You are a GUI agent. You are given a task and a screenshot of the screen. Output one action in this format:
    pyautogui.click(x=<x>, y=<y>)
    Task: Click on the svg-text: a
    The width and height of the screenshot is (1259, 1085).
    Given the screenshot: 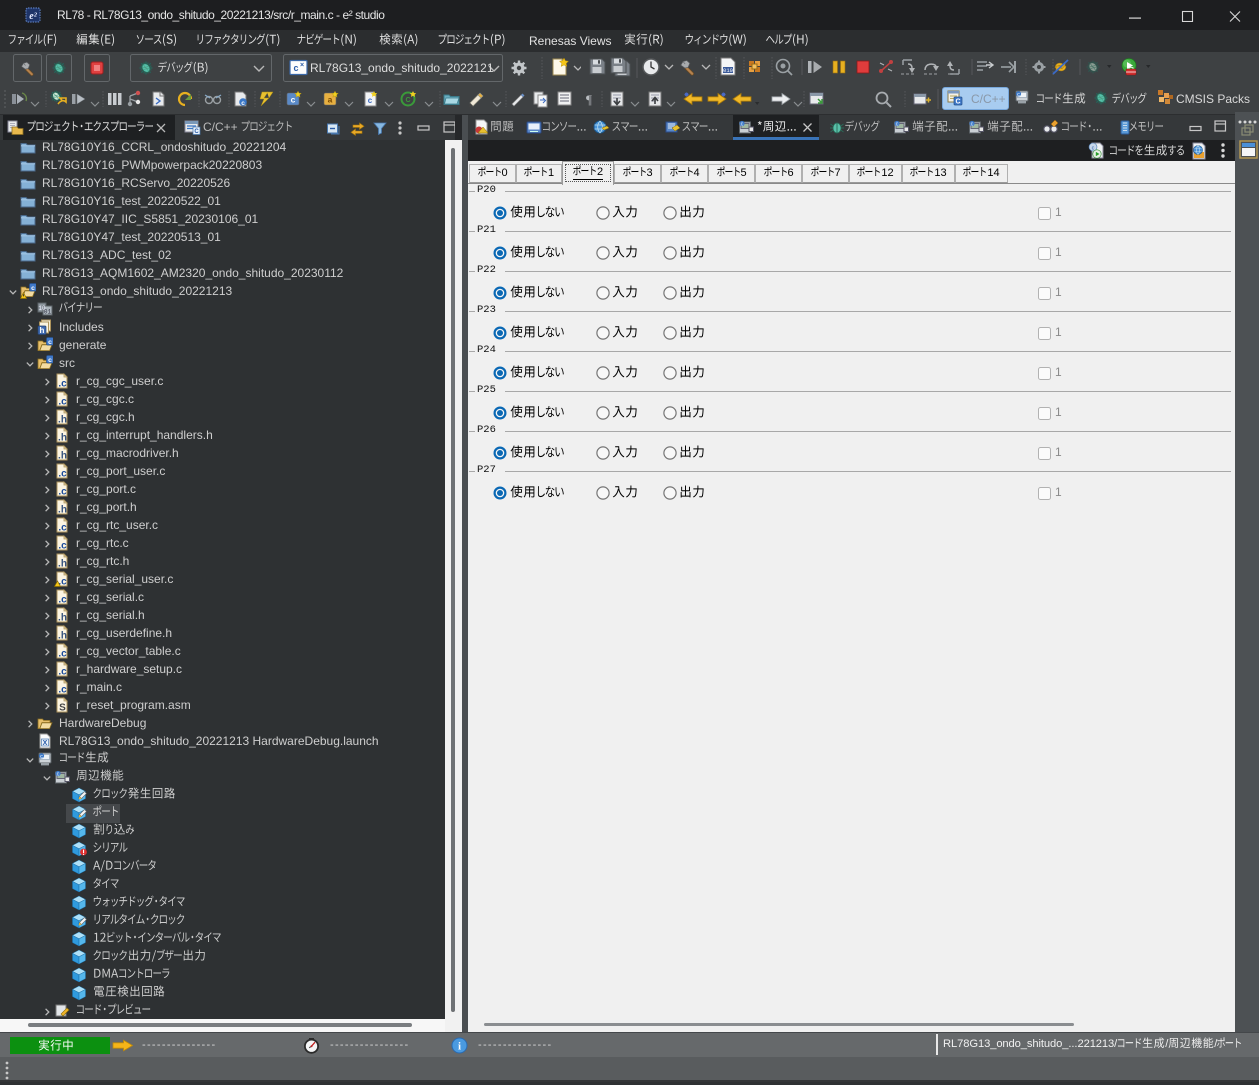 What is the action you would take?
    pyautogui.click(x=330, y=100)
    